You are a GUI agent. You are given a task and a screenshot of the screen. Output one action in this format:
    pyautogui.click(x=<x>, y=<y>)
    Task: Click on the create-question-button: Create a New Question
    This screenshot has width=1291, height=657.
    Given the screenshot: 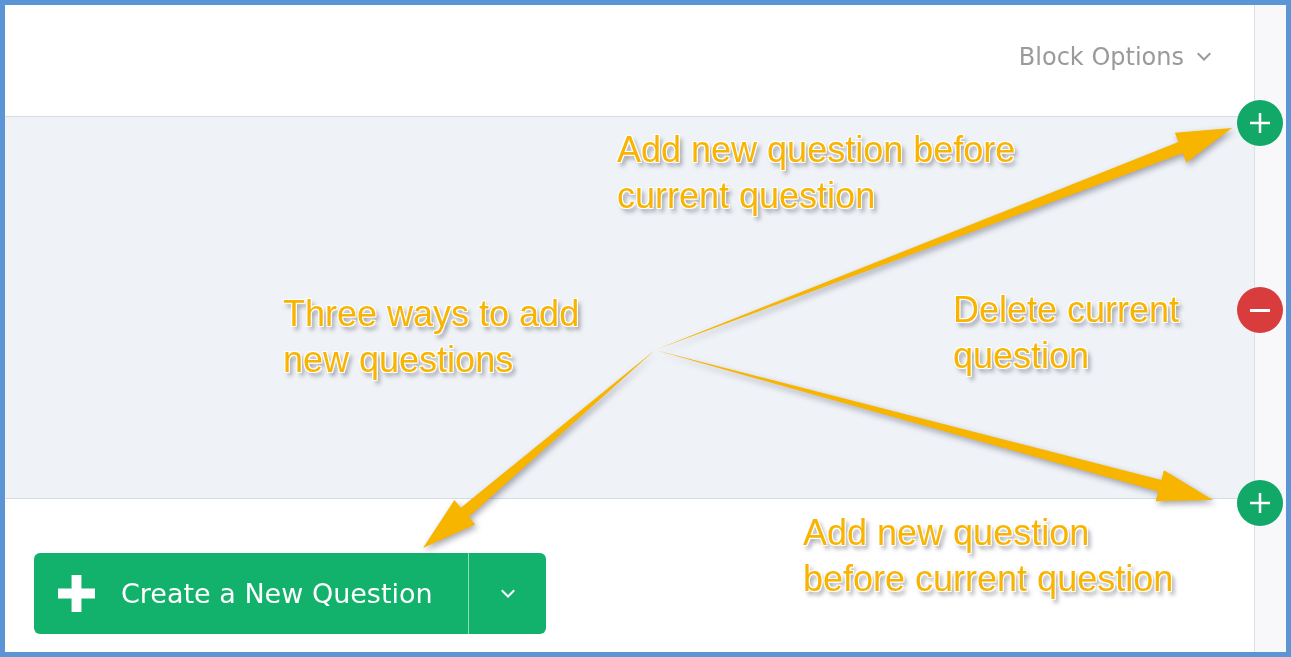 What is the action you would take?
    pyautogui.click(x=251, y=593)
    